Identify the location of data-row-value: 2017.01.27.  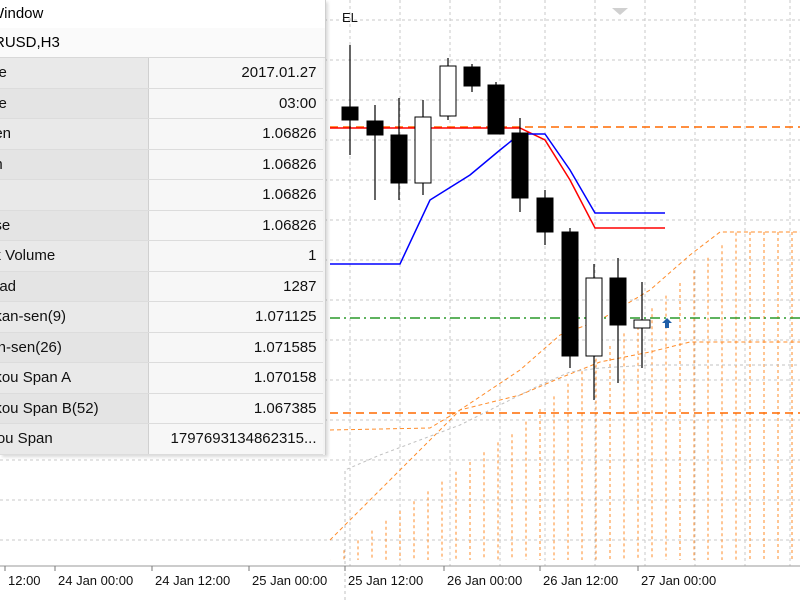
(235, 73).